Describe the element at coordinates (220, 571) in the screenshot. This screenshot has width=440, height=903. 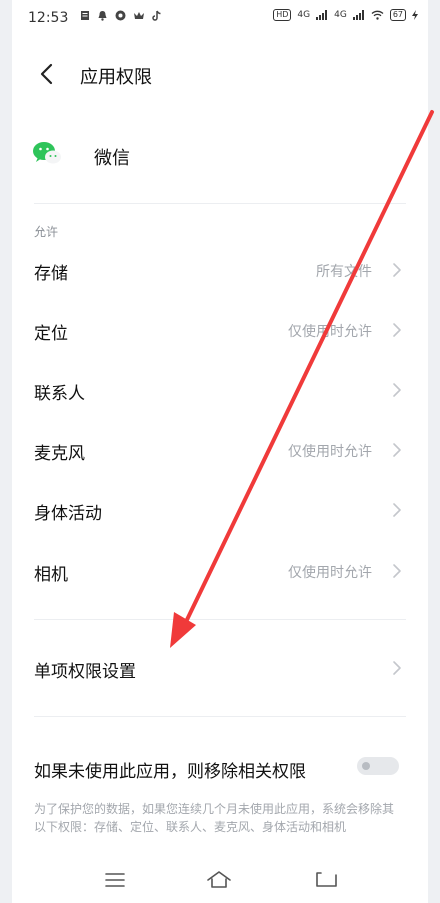
I see `permission-row-camera: 相机 仅使用时允许` at that location.